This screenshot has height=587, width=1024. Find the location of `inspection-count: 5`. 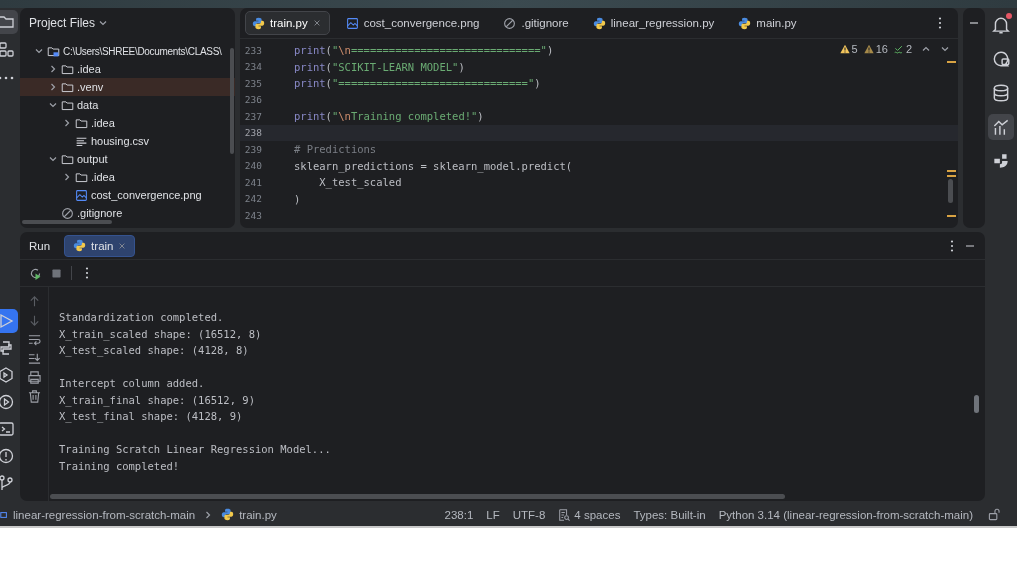

inspection-count: 5 is located at coordinates (848, 49).